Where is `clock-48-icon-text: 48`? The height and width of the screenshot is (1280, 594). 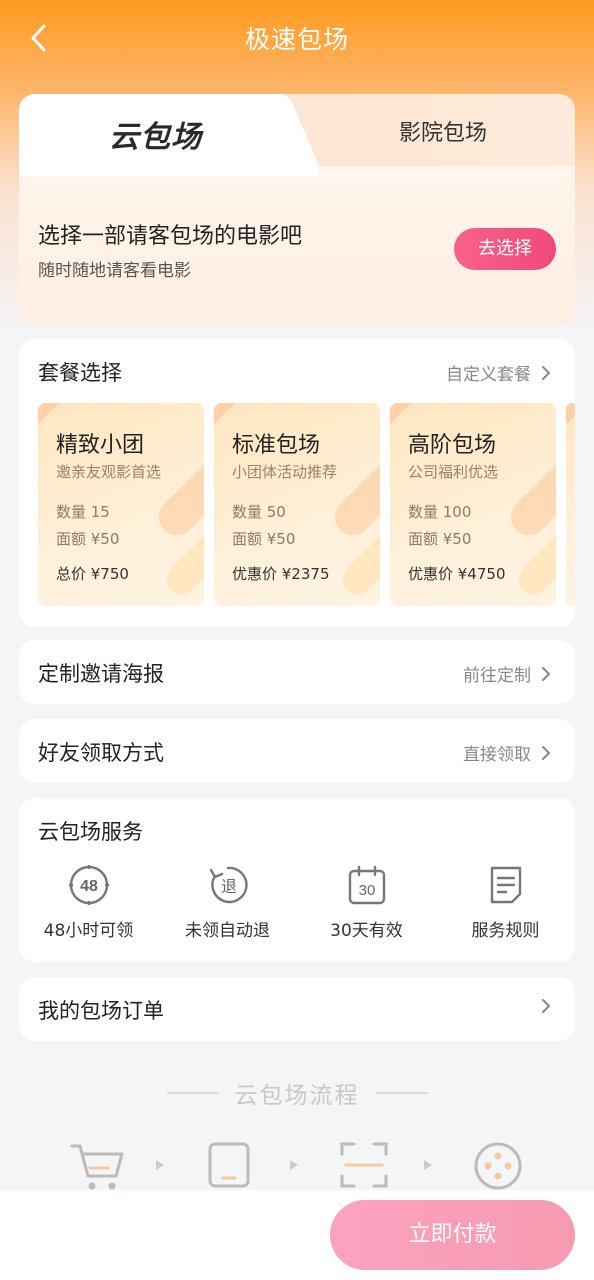 clock-48-icon-text: 48 is located at coordinates (89, 886).